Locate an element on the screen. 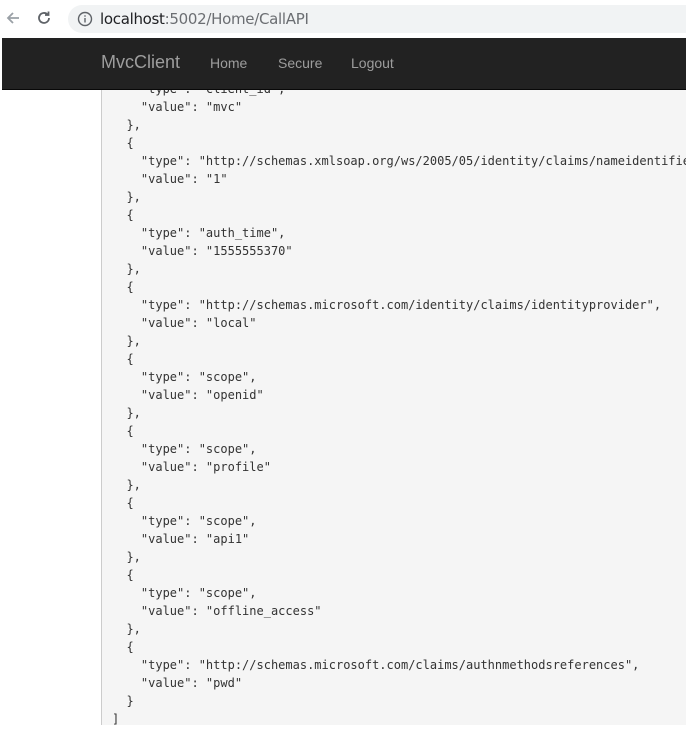 Image resolution: width=686 pixels, height=735 pixels. nav-link-home: Home is located at coordinates (228, 63).